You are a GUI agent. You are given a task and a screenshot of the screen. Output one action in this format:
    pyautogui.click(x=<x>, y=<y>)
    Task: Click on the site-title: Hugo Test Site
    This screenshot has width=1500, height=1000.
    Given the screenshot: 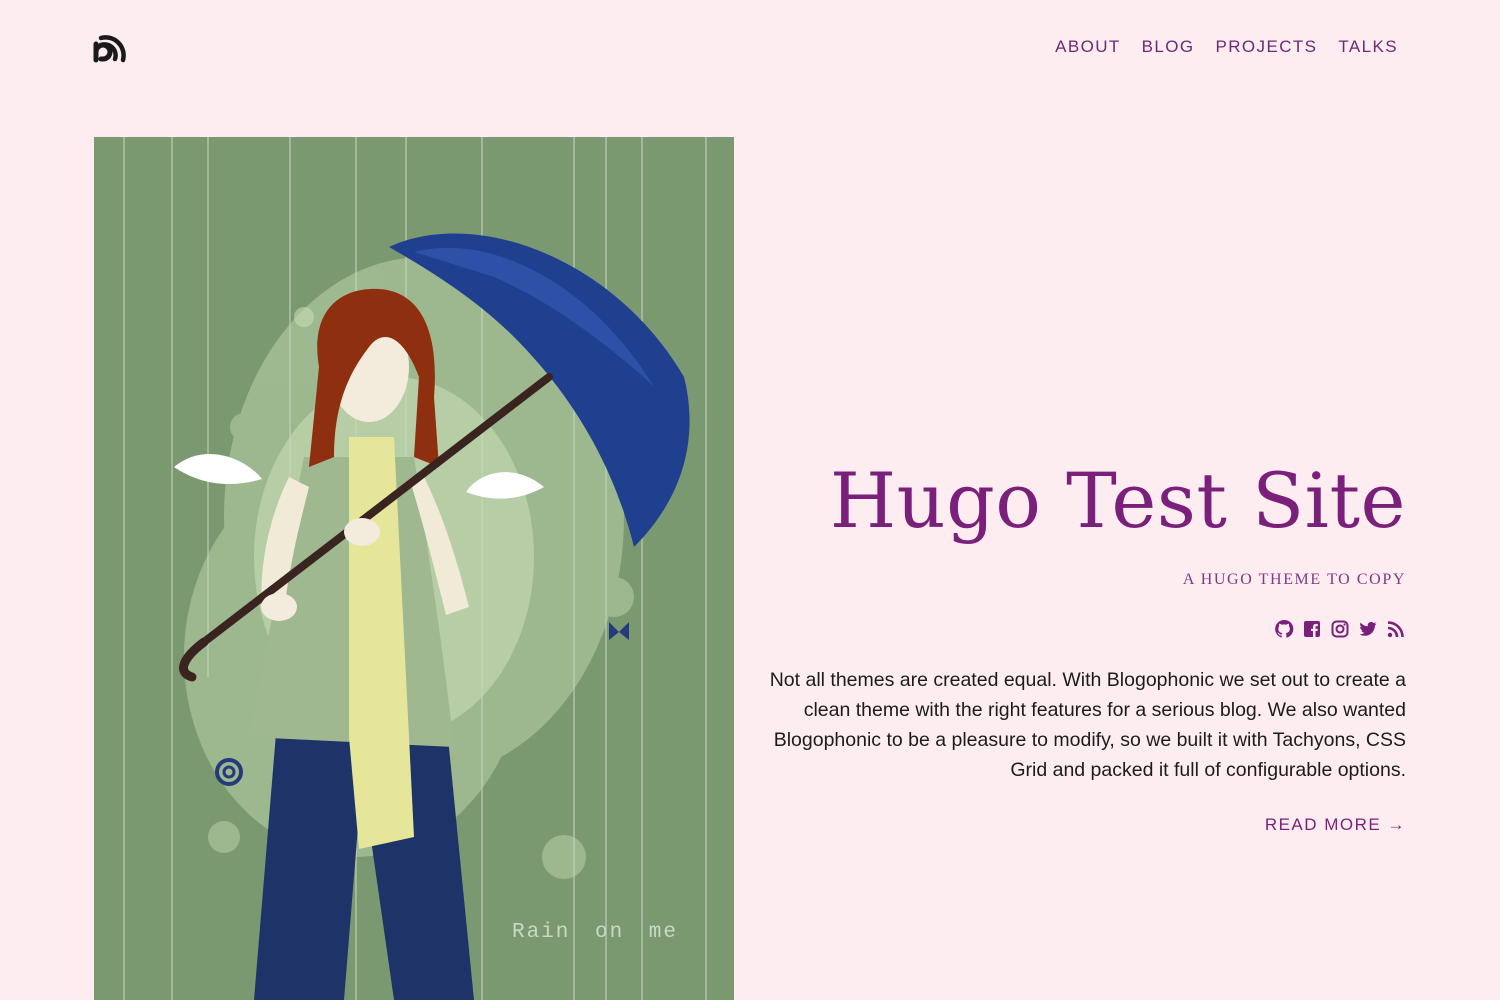 What is the action you would take?
    pyautogui.click(x=1083, y=501)
    